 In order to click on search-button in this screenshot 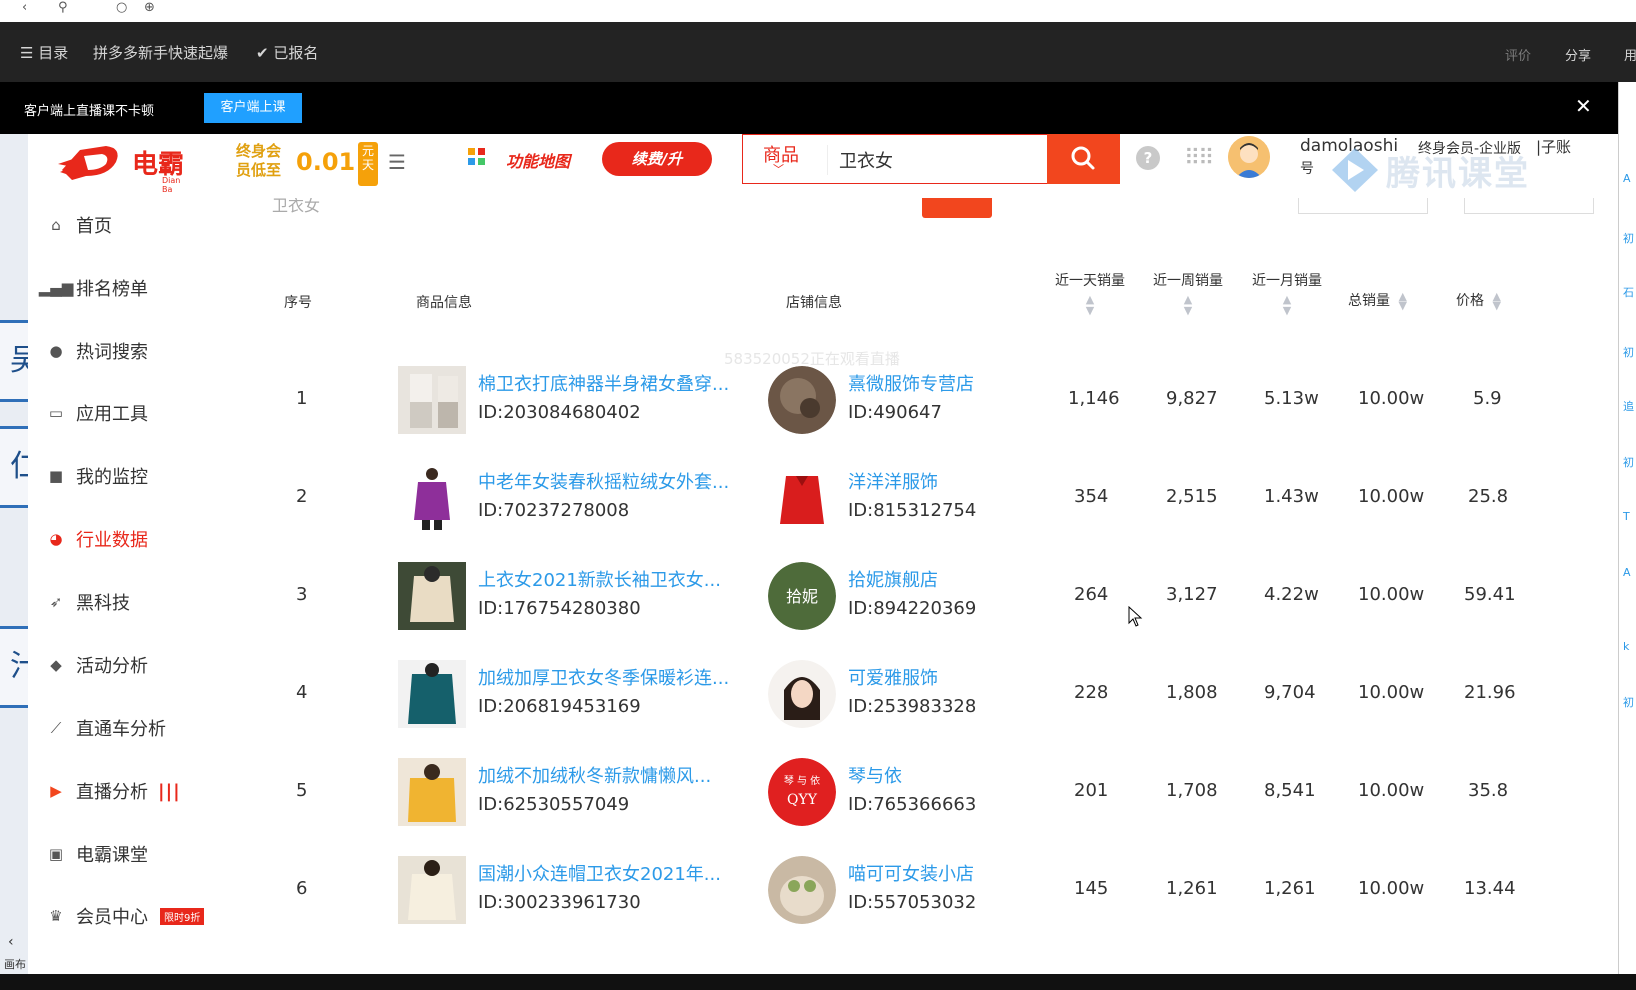, I will do `click(1083, 159)`.